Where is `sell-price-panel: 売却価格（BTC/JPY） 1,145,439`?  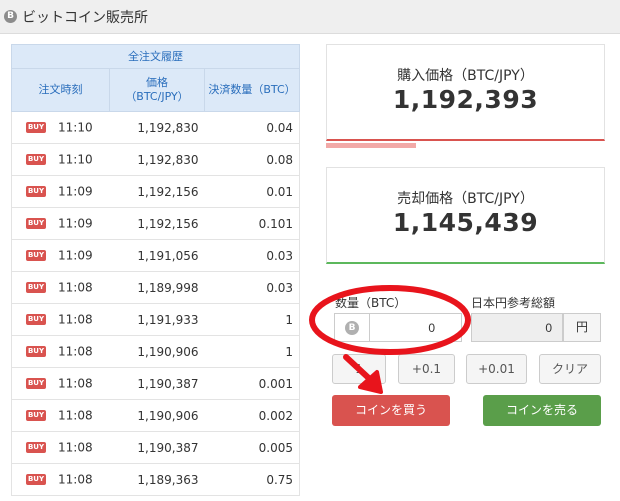 sell-price-panel: 売却価格（BTC/JPY） 1,145,439 is located at coordinates (465, 215).